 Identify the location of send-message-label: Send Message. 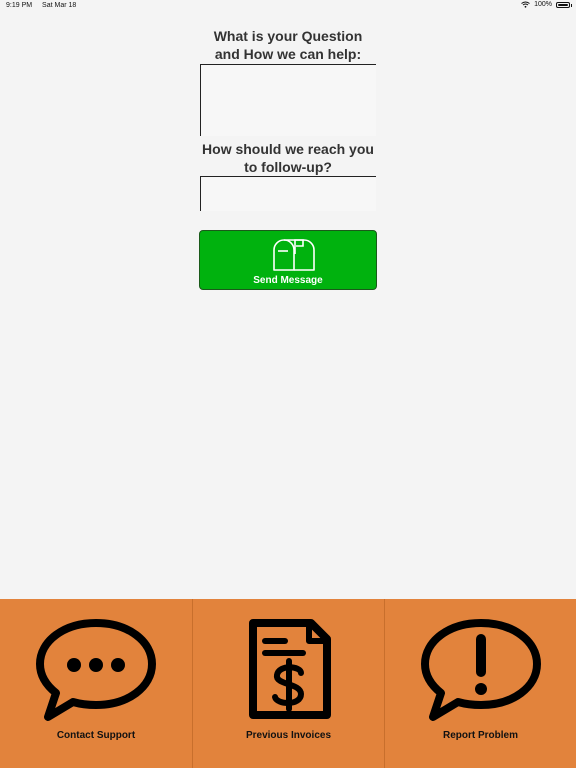
(288, 280).